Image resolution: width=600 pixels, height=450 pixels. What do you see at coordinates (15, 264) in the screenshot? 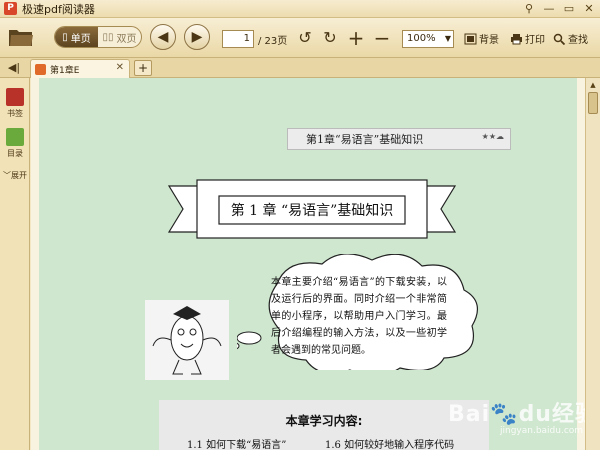
I see `left-sidebar: 书签 目录 ﹀展开` at bounding box center [15, 264].